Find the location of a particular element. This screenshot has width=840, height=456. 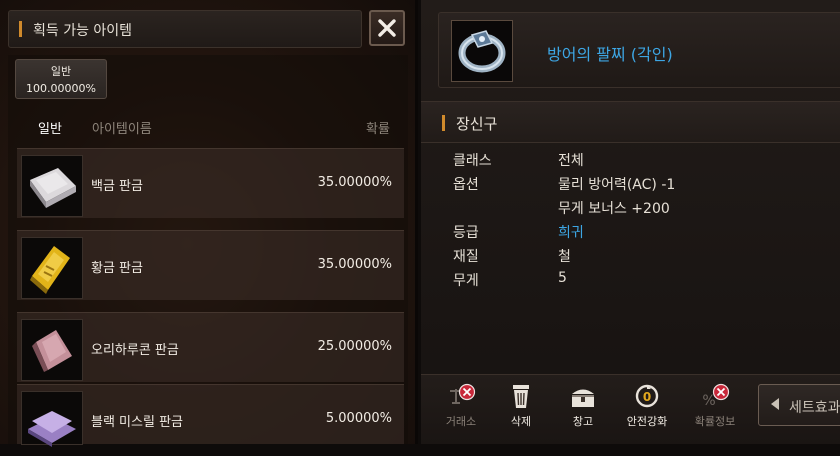

svg-text: 0 is located at coordinates (647, 397).